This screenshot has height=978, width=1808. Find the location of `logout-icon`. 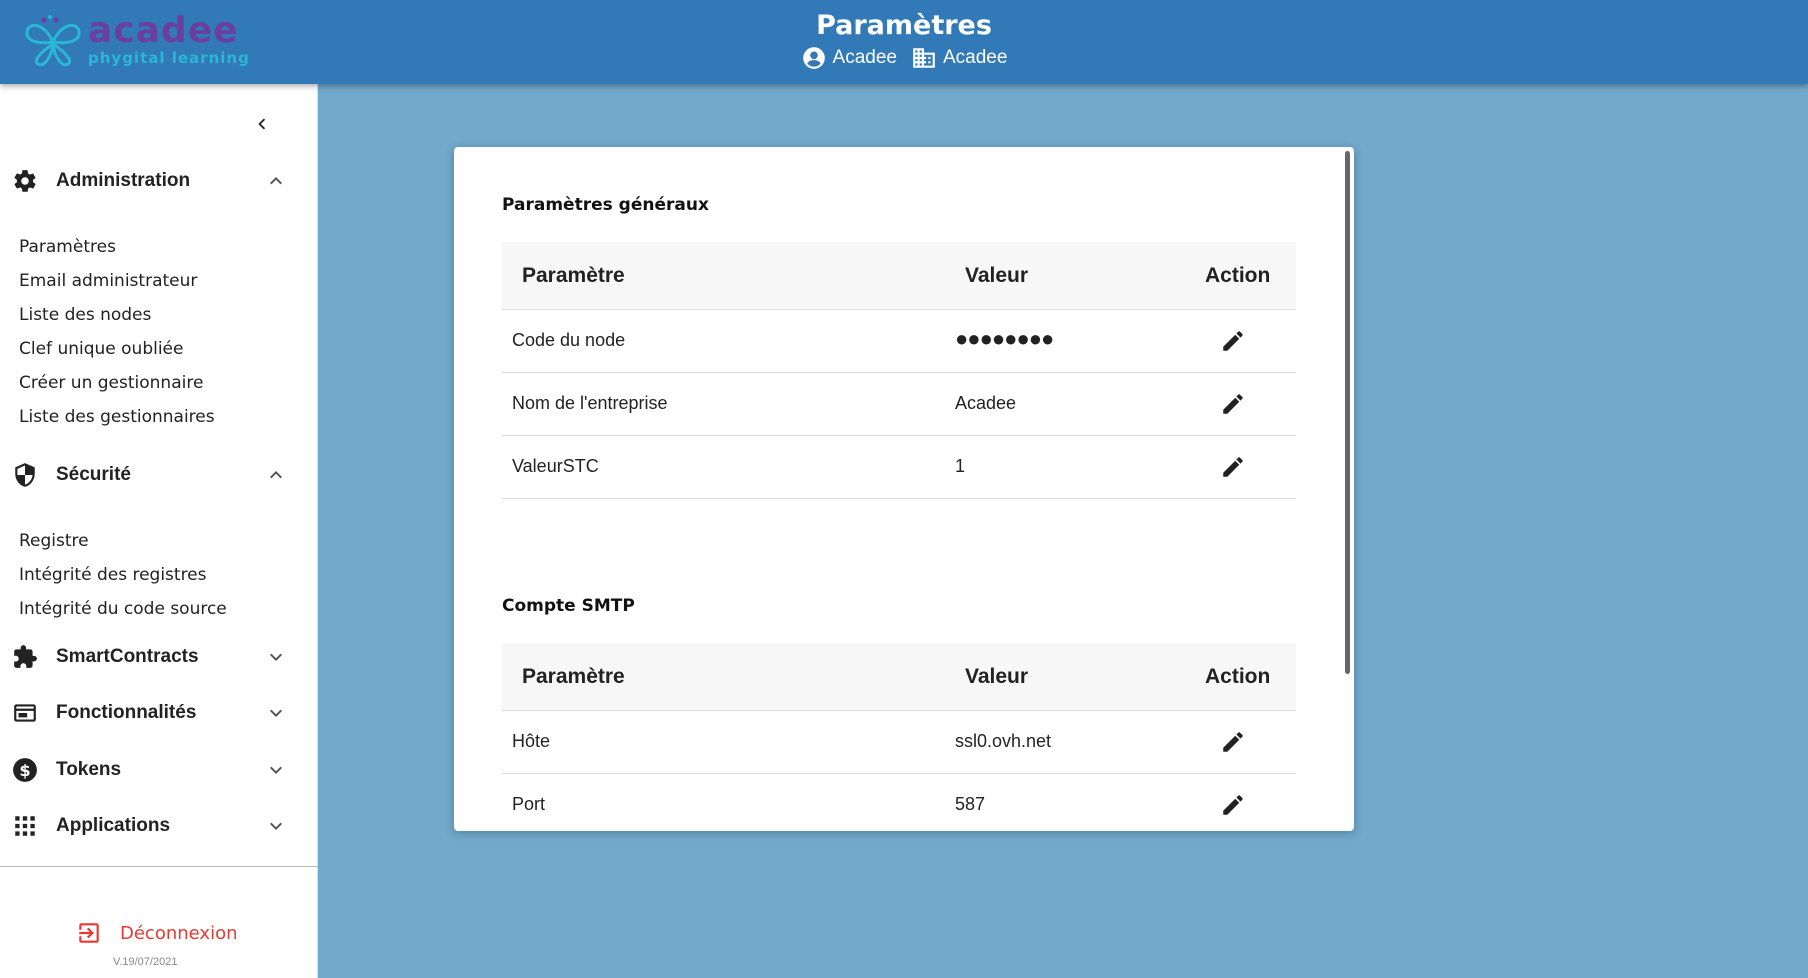

logout-icon is located at coordinates (89, 933).